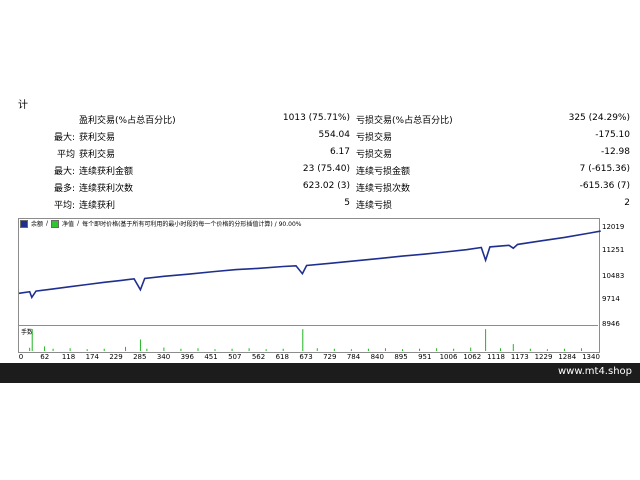 This screenshot has width=640, height=480. What do you see at coordinates (613, 250) in the screenshot?
I see `y-tick-label: 11251` at bounding box center [613, 250].